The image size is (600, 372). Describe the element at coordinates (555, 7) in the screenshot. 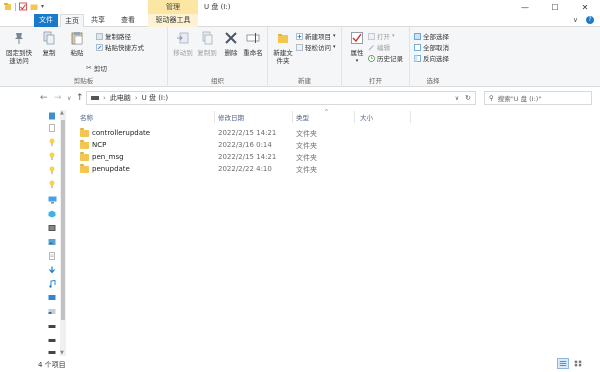

I see `maximize-button: ☐` at that location.